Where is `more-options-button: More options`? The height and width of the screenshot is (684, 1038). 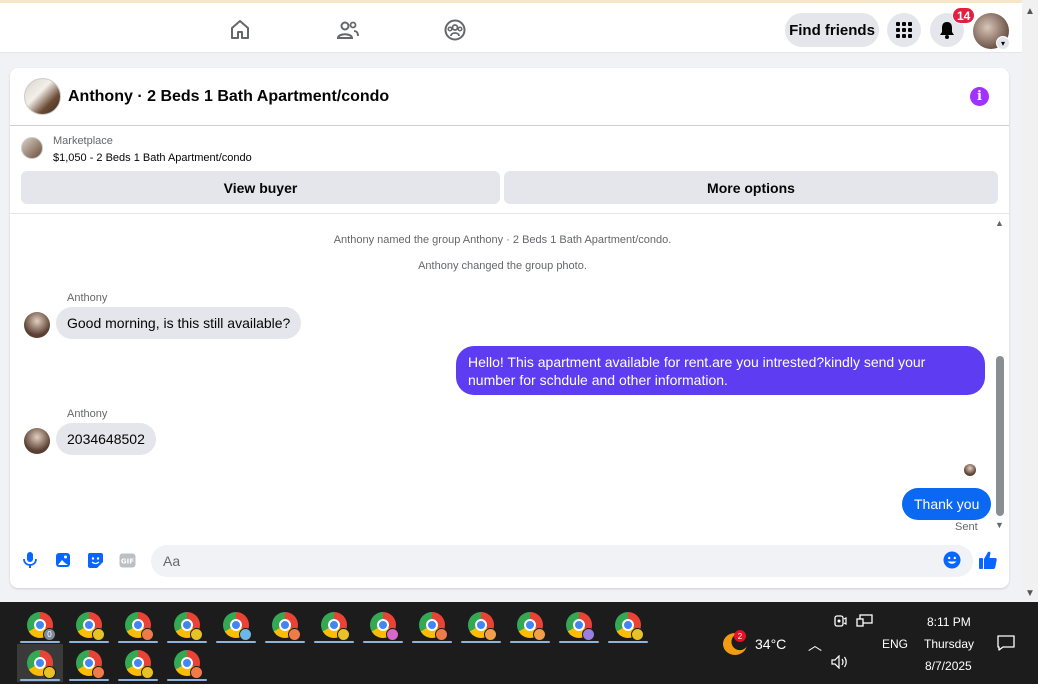 more-options-button: More options is located at coordinates (751, 187).